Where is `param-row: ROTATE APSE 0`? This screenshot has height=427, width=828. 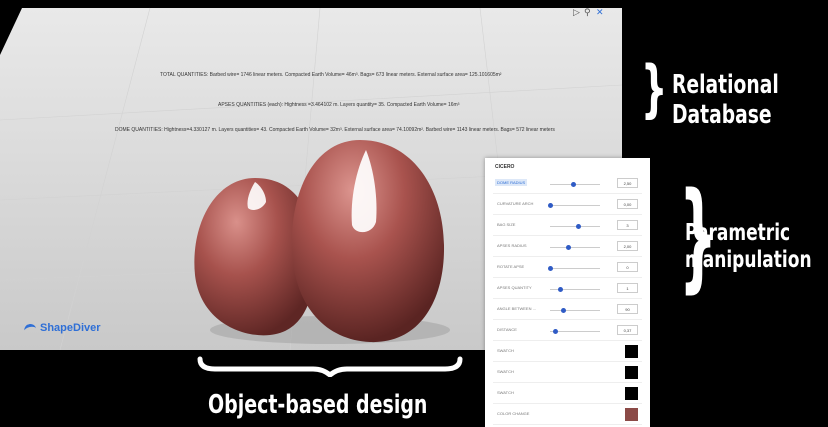
param-row: ROTATE APSE 0 is located at coordinates (567, 268).